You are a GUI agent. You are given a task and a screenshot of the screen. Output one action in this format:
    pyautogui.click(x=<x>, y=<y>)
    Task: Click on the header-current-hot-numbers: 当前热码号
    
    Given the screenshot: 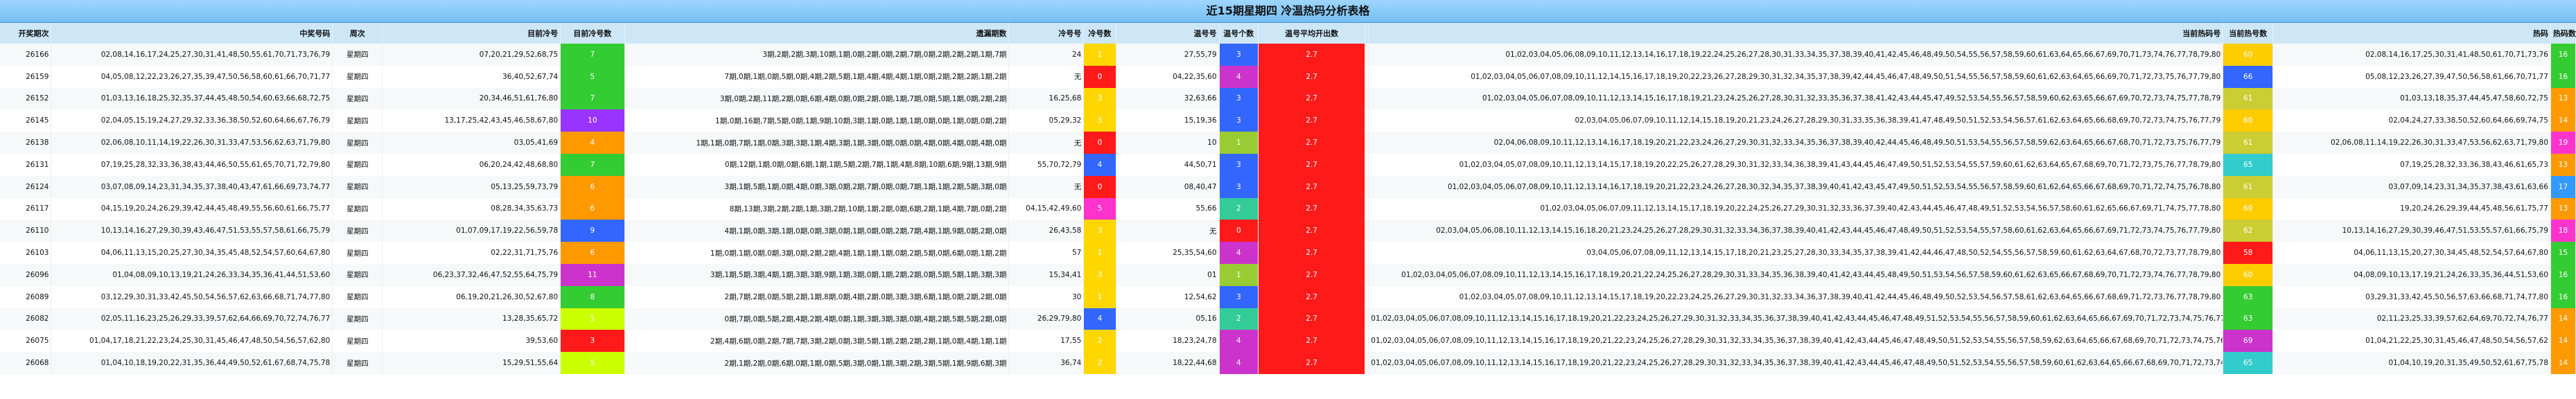 What is the action you would take?
    pyautogui.click(x=1796, y=33)
    